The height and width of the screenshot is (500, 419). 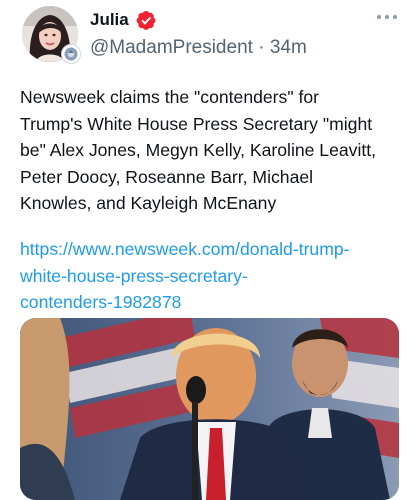 I want to click on timestamp: 34m, so click(x=288, y=47).